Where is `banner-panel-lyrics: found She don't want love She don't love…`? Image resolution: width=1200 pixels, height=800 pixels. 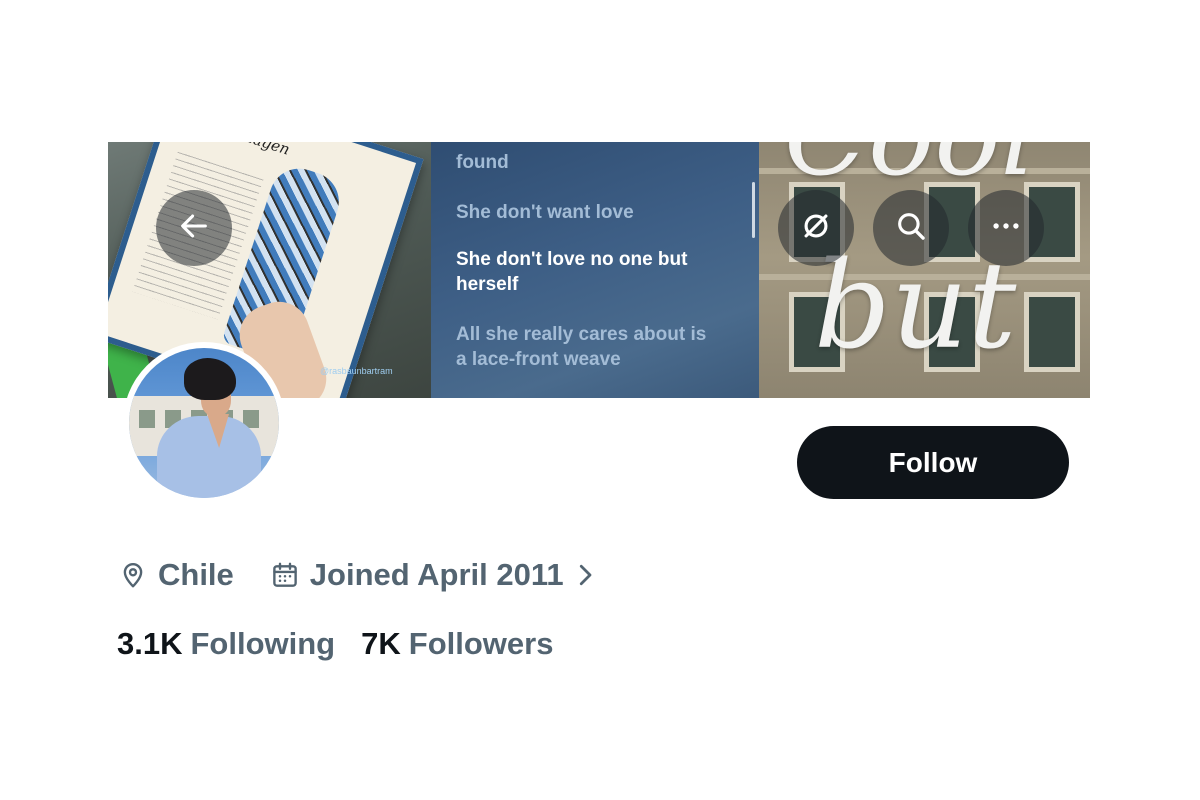
banner-panel-lyrics: found She don't want love She don't love… is located at coordinates (595, 270).